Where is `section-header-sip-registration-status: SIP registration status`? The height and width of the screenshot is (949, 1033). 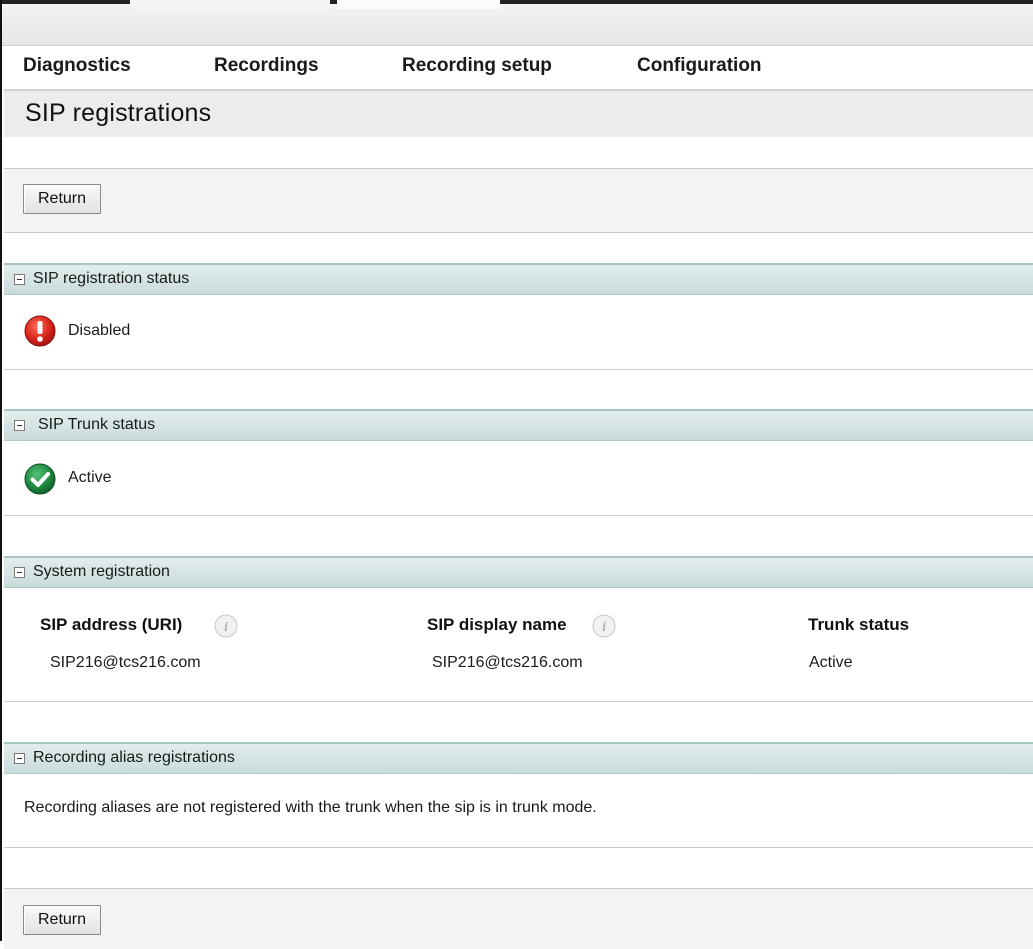
section-header-sip-registration-status: SIP registration status is located at coordinates (518, 279).